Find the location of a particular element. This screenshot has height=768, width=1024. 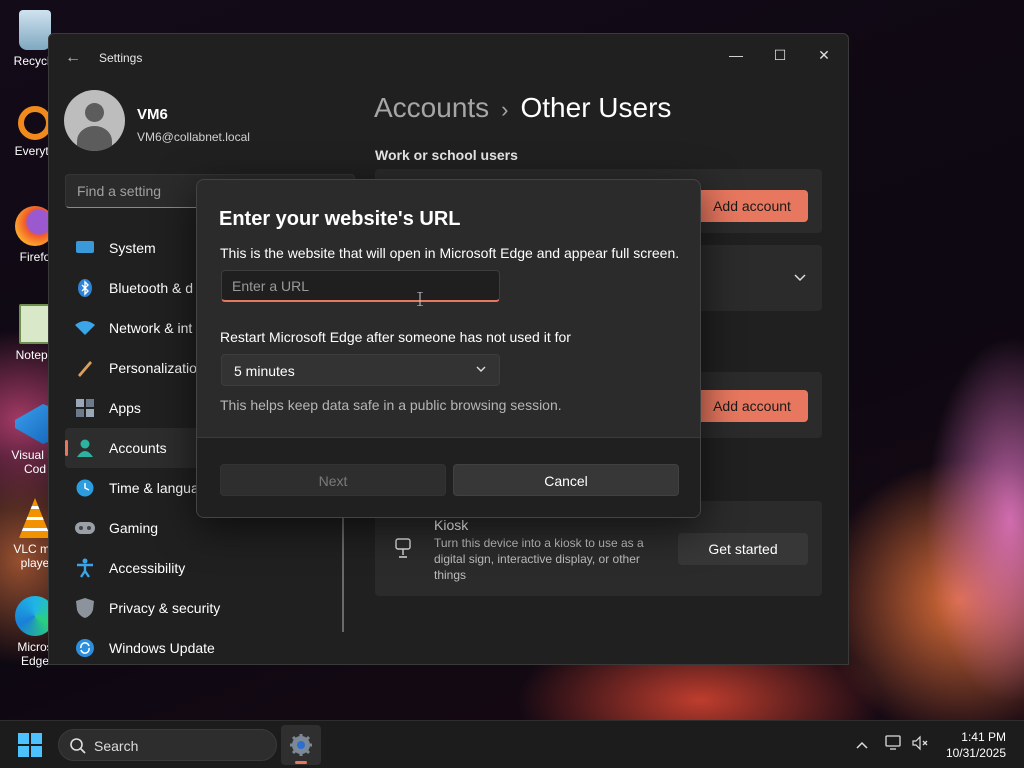

sidebar-item-label: Apps is located at coordinates (125, 408).